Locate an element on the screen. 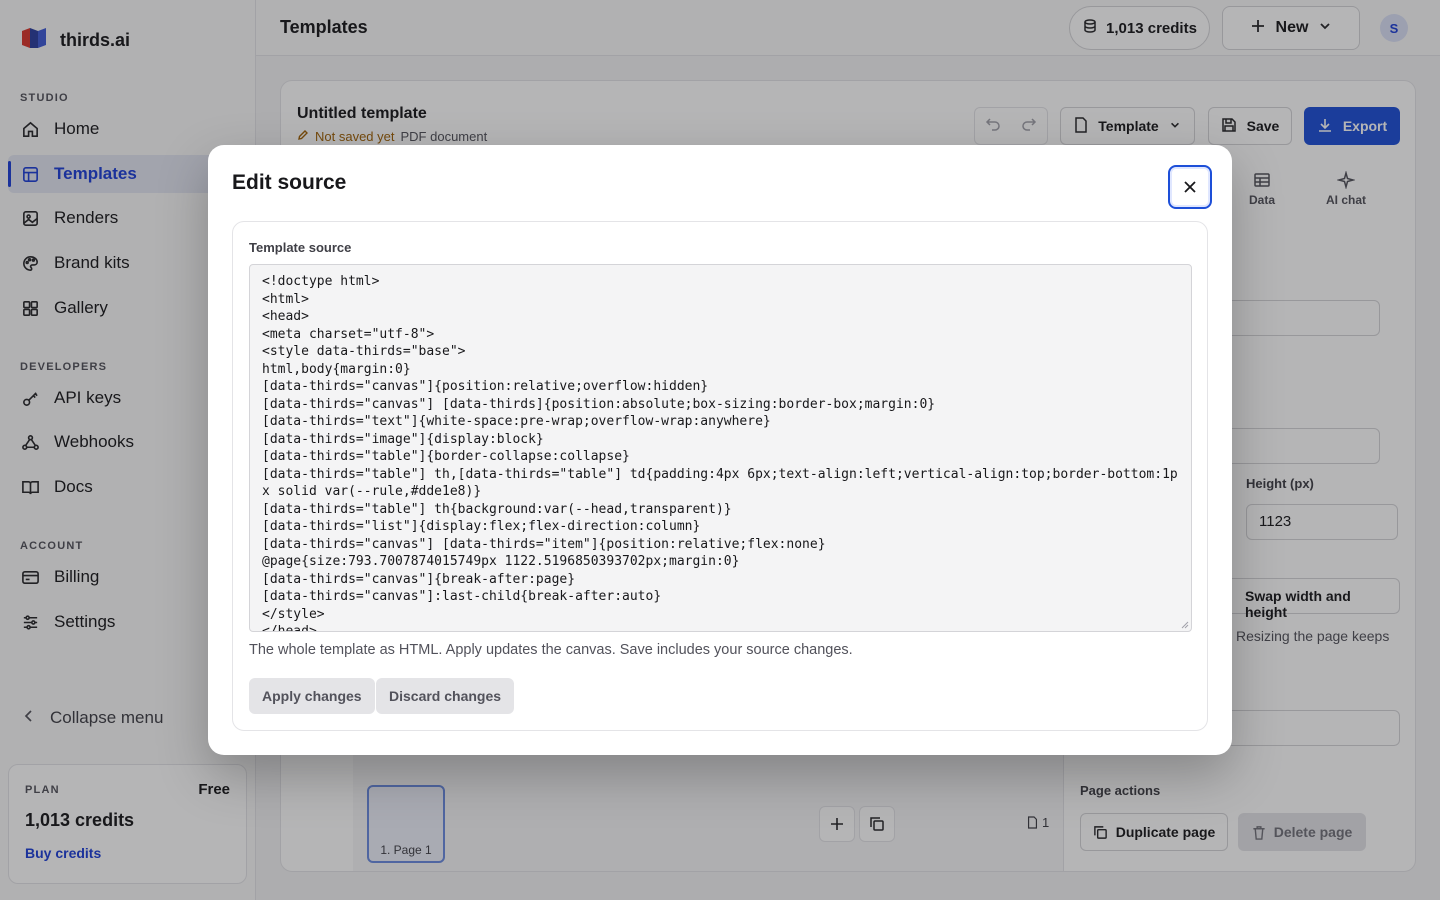 The width and height of the screenshot is (1440, 900). resize-grip-icon is located at coordinates (1184, 624).